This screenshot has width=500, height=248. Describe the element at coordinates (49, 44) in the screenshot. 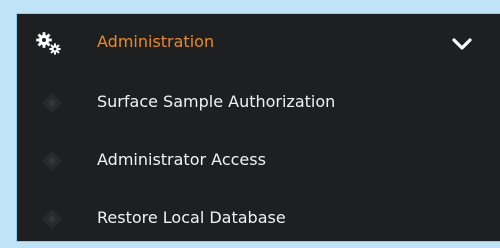

I see `gears-icon` at that location.